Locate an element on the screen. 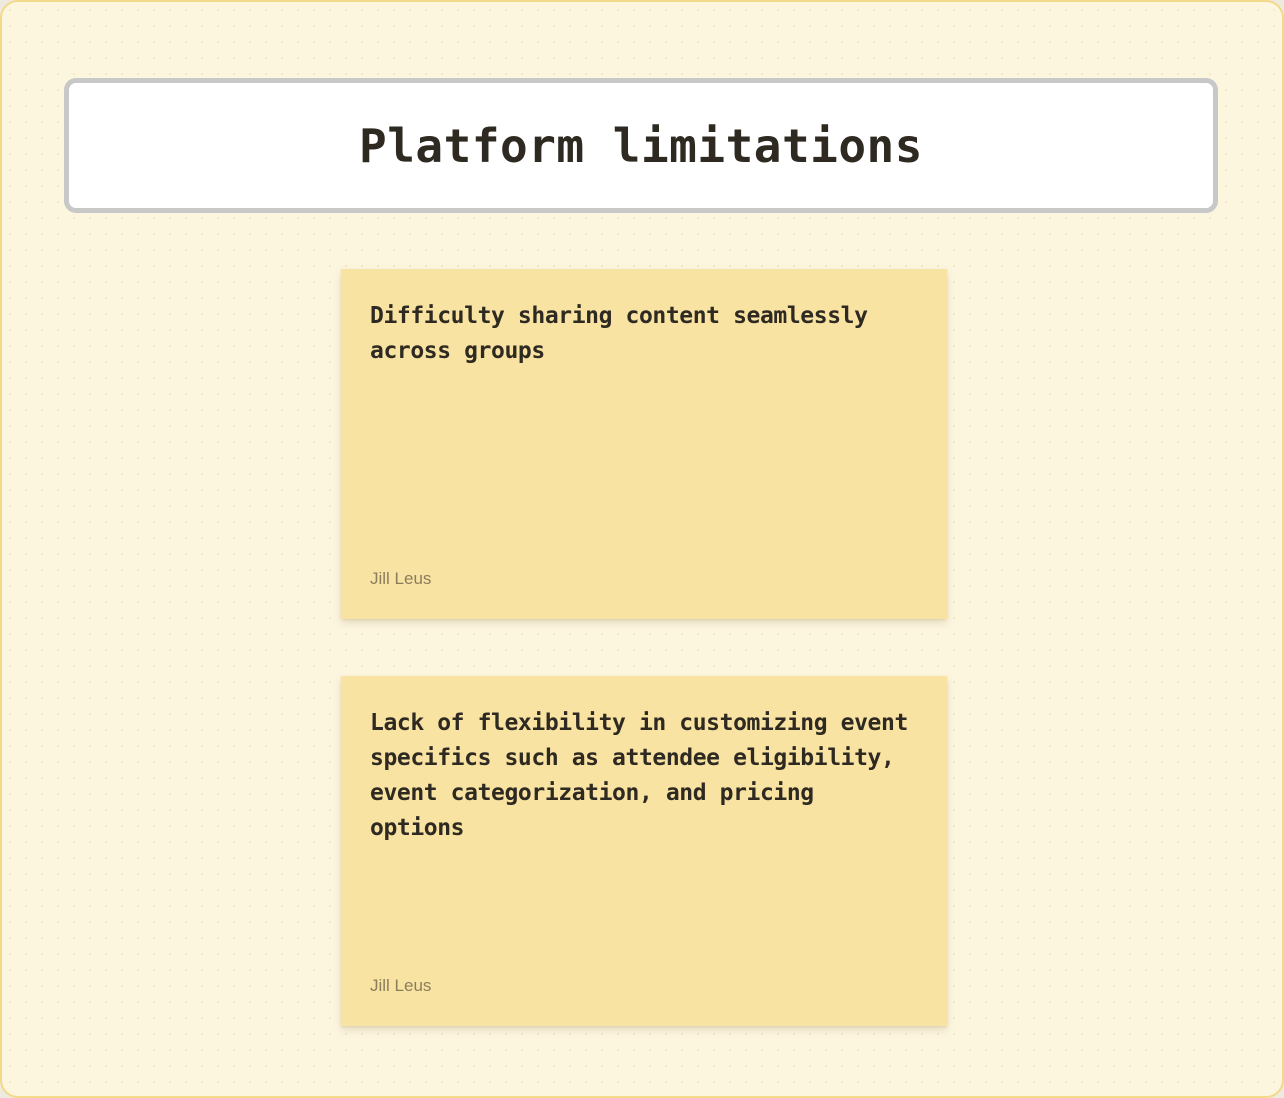 The width and height of the screenshot is (1284, 1098). section-title: Platform limitations is located at coordinates (641, 145).